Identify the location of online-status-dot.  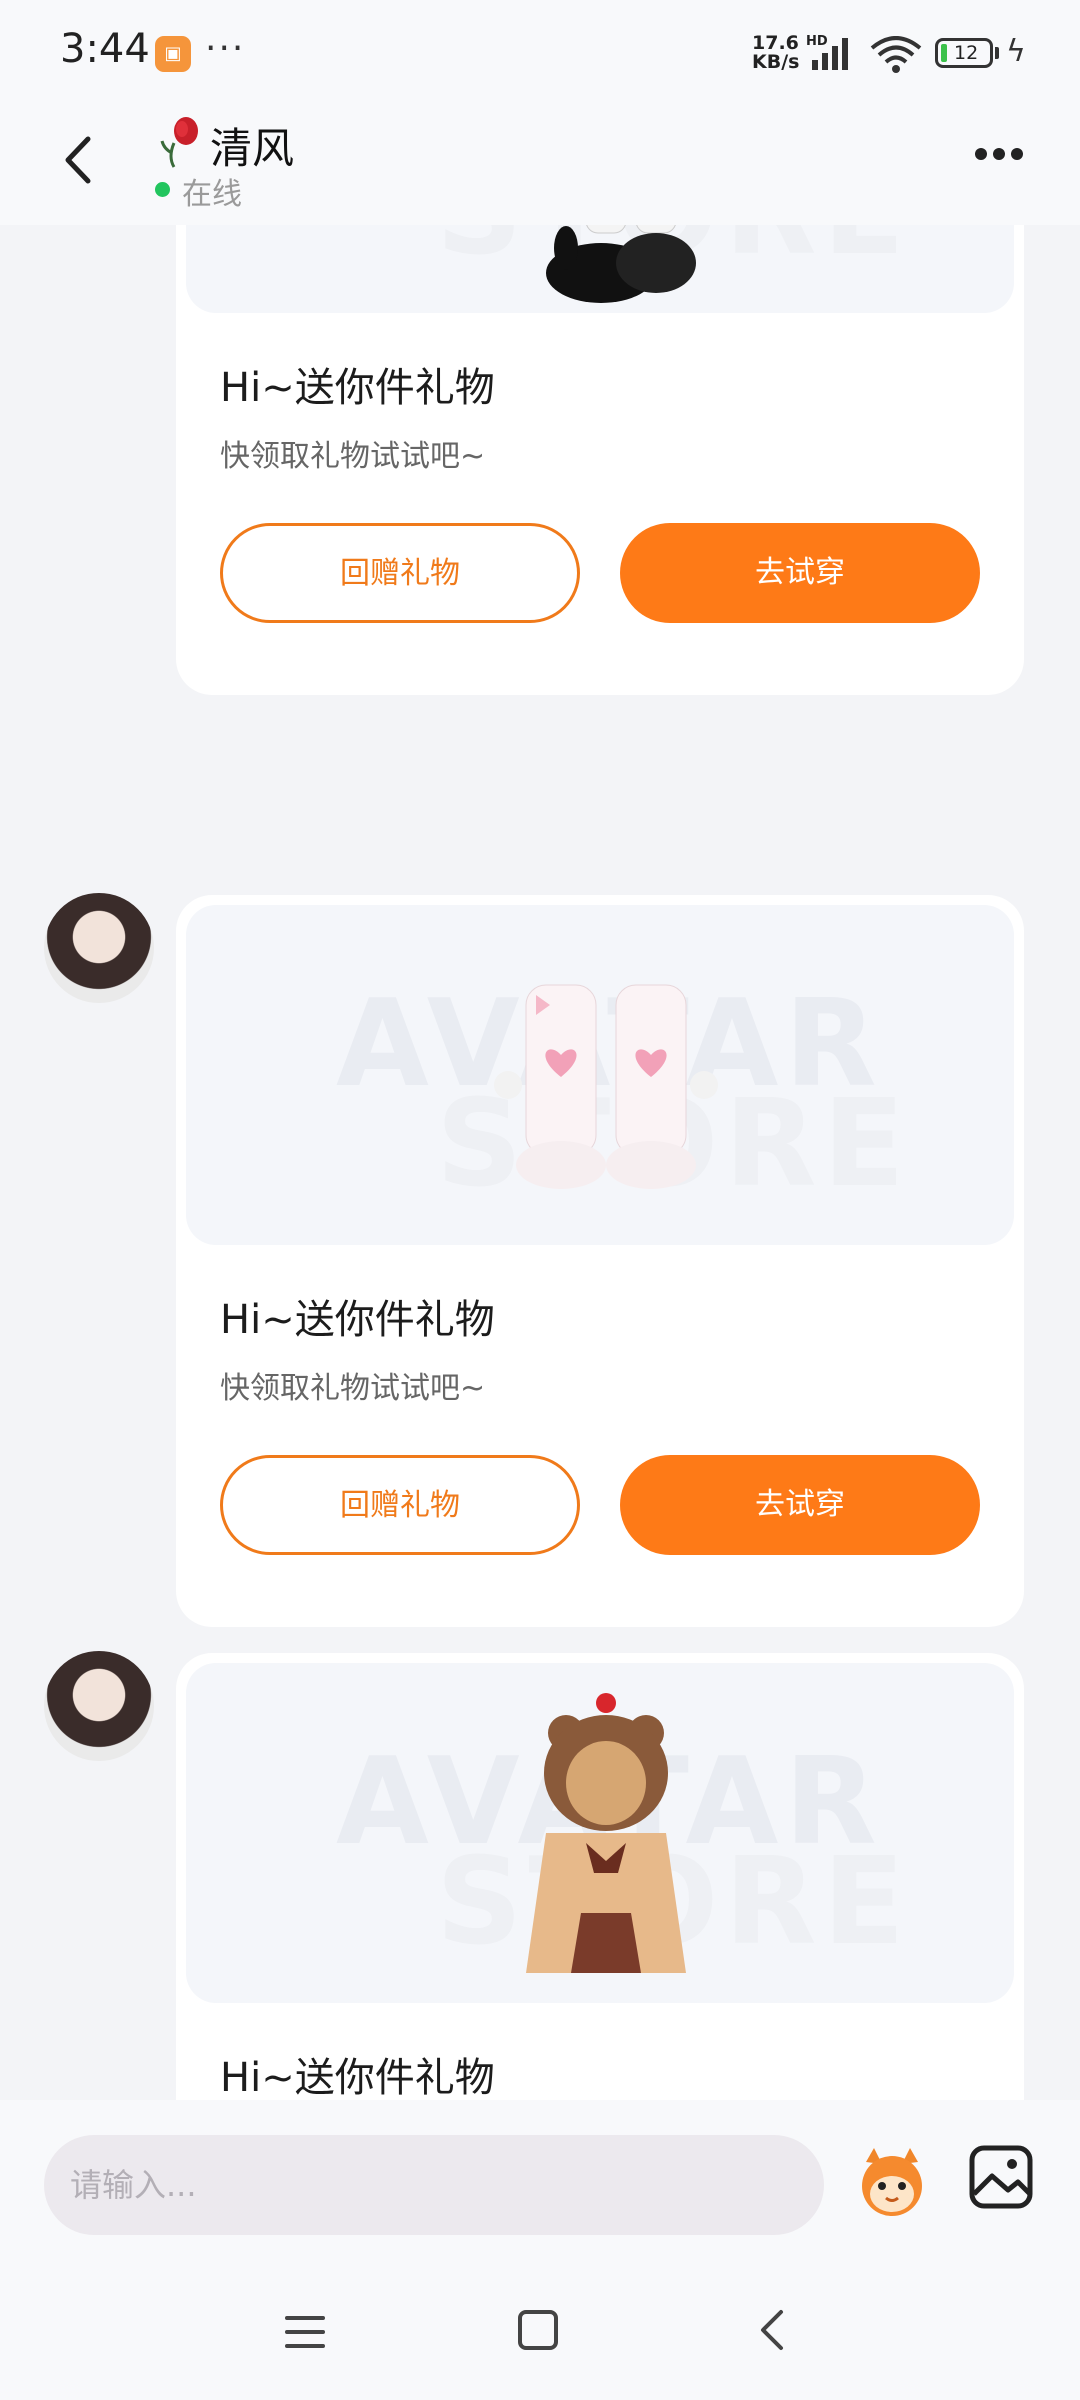
(162, 189).